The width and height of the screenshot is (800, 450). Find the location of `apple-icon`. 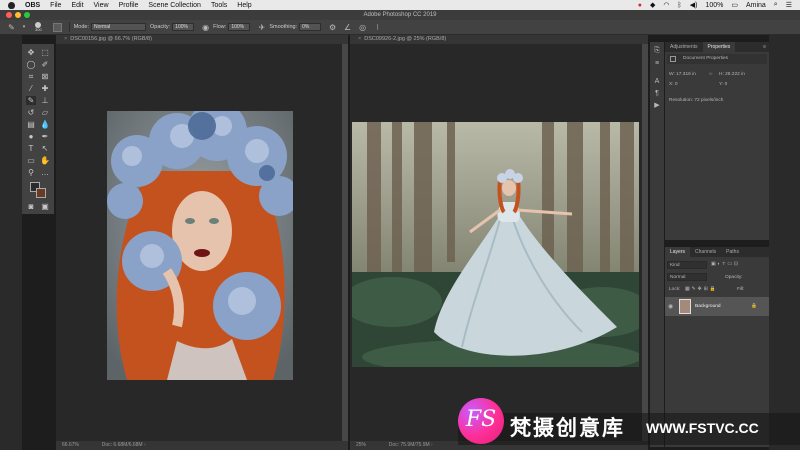

apple-icon is located at coordinates (11, 5).